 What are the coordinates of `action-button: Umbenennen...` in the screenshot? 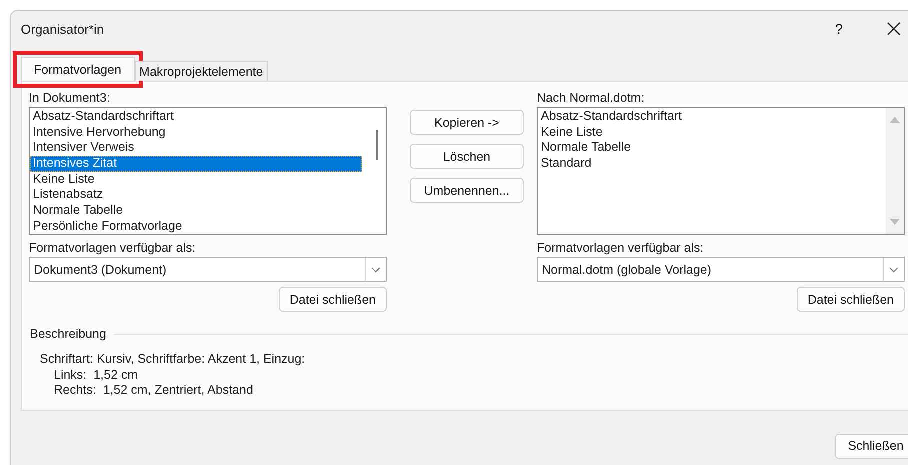 It's located at (467, 190).